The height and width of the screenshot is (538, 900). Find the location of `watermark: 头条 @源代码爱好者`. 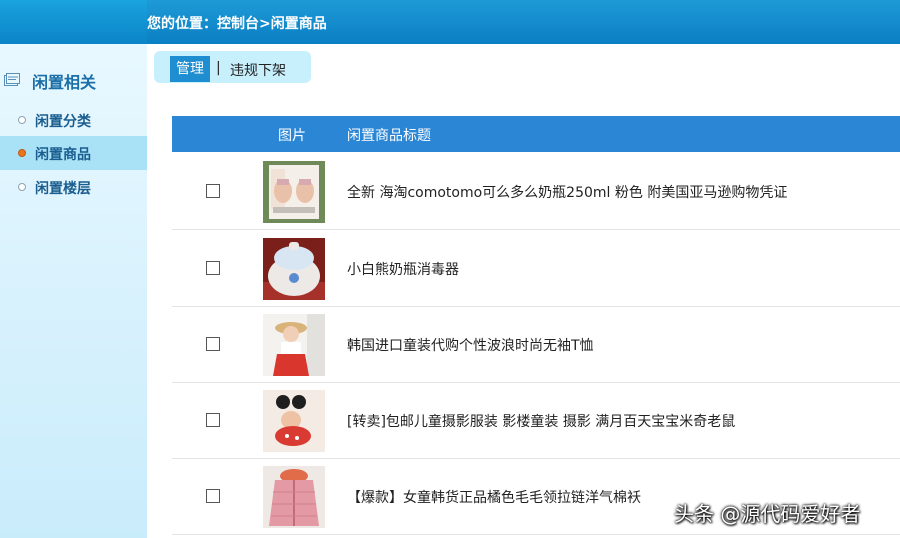

watermark: 头条 @源代码爱好者 is located at coordinates (767, 514).